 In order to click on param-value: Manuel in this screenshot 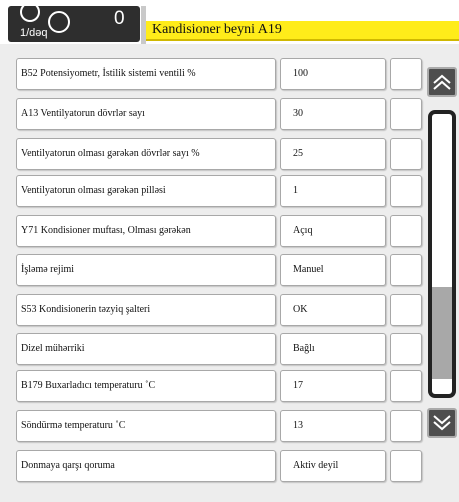, I will do `click(333, 270)`.